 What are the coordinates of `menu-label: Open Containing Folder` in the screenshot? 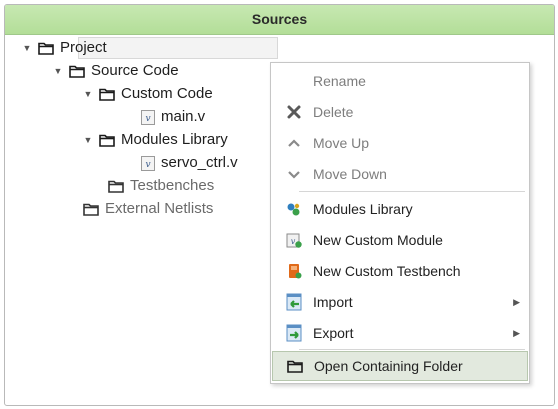 It's located at (388, 366).